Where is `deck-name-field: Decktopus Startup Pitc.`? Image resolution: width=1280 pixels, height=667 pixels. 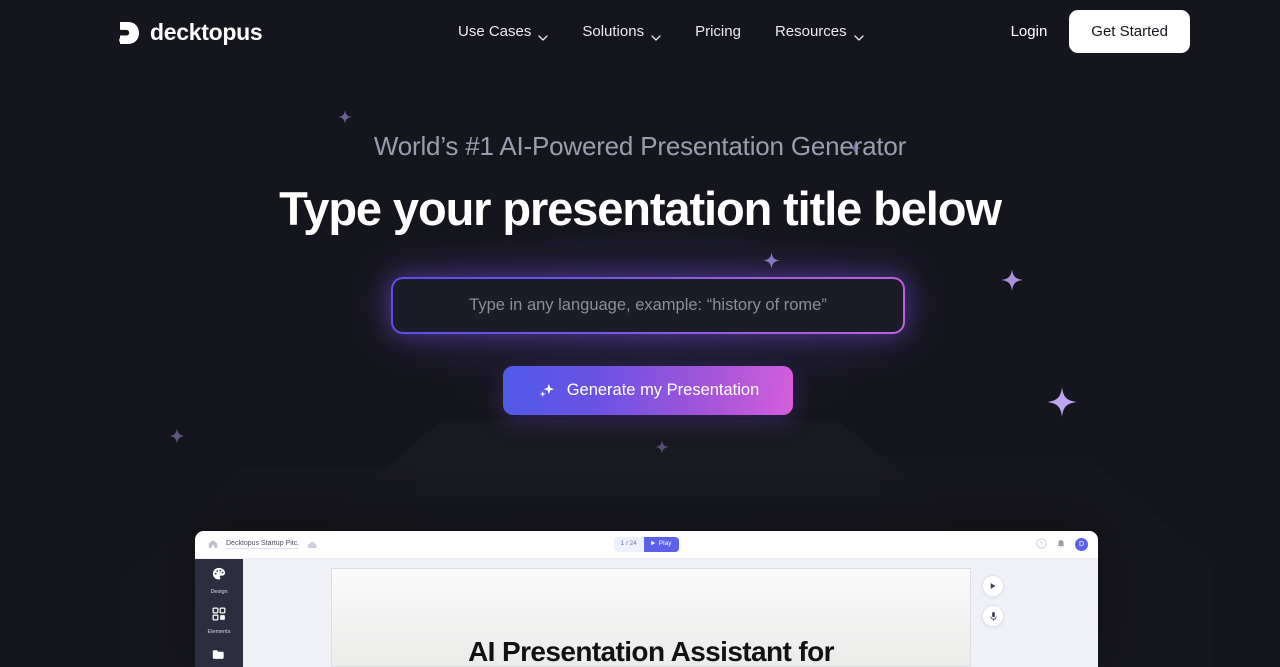 deck-name-field: Decktopus Startup Pitc. is located at coordinates (263, 544).